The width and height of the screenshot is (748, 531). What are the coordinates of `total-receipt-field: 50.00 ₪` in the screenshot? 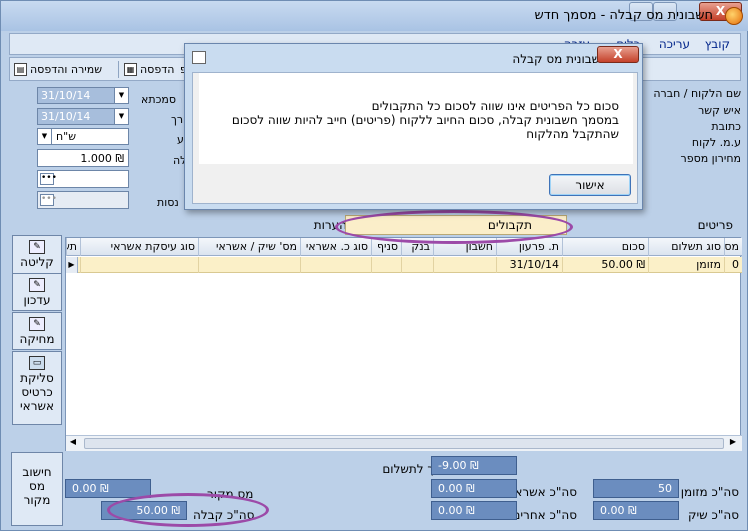 It's located at (144, 510).